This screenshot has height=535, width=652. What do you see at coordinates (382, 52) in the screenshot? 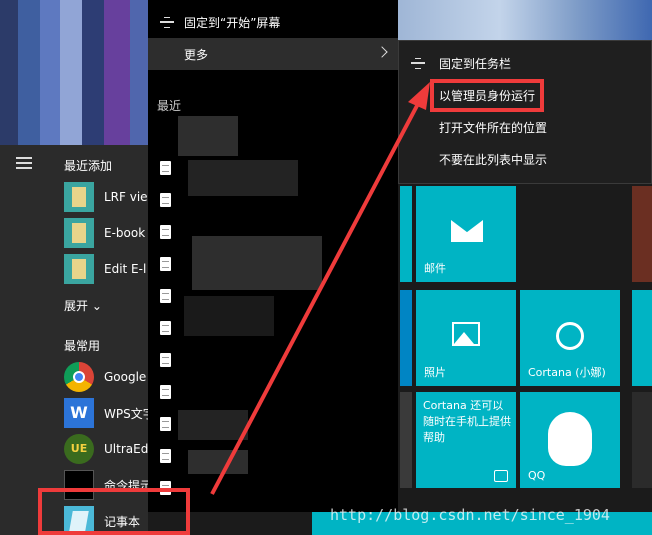
I see `chevron-right-icon` at bounding box center [382, 52].